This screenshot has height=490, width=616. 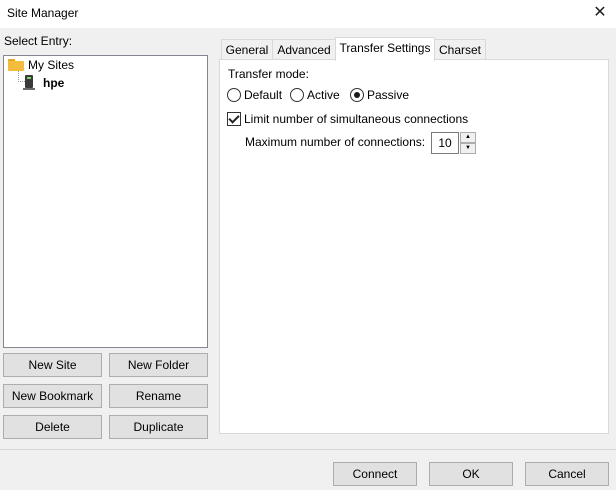 I want to click on duplicate-button: Duplicate, so click(x=158, y=427).